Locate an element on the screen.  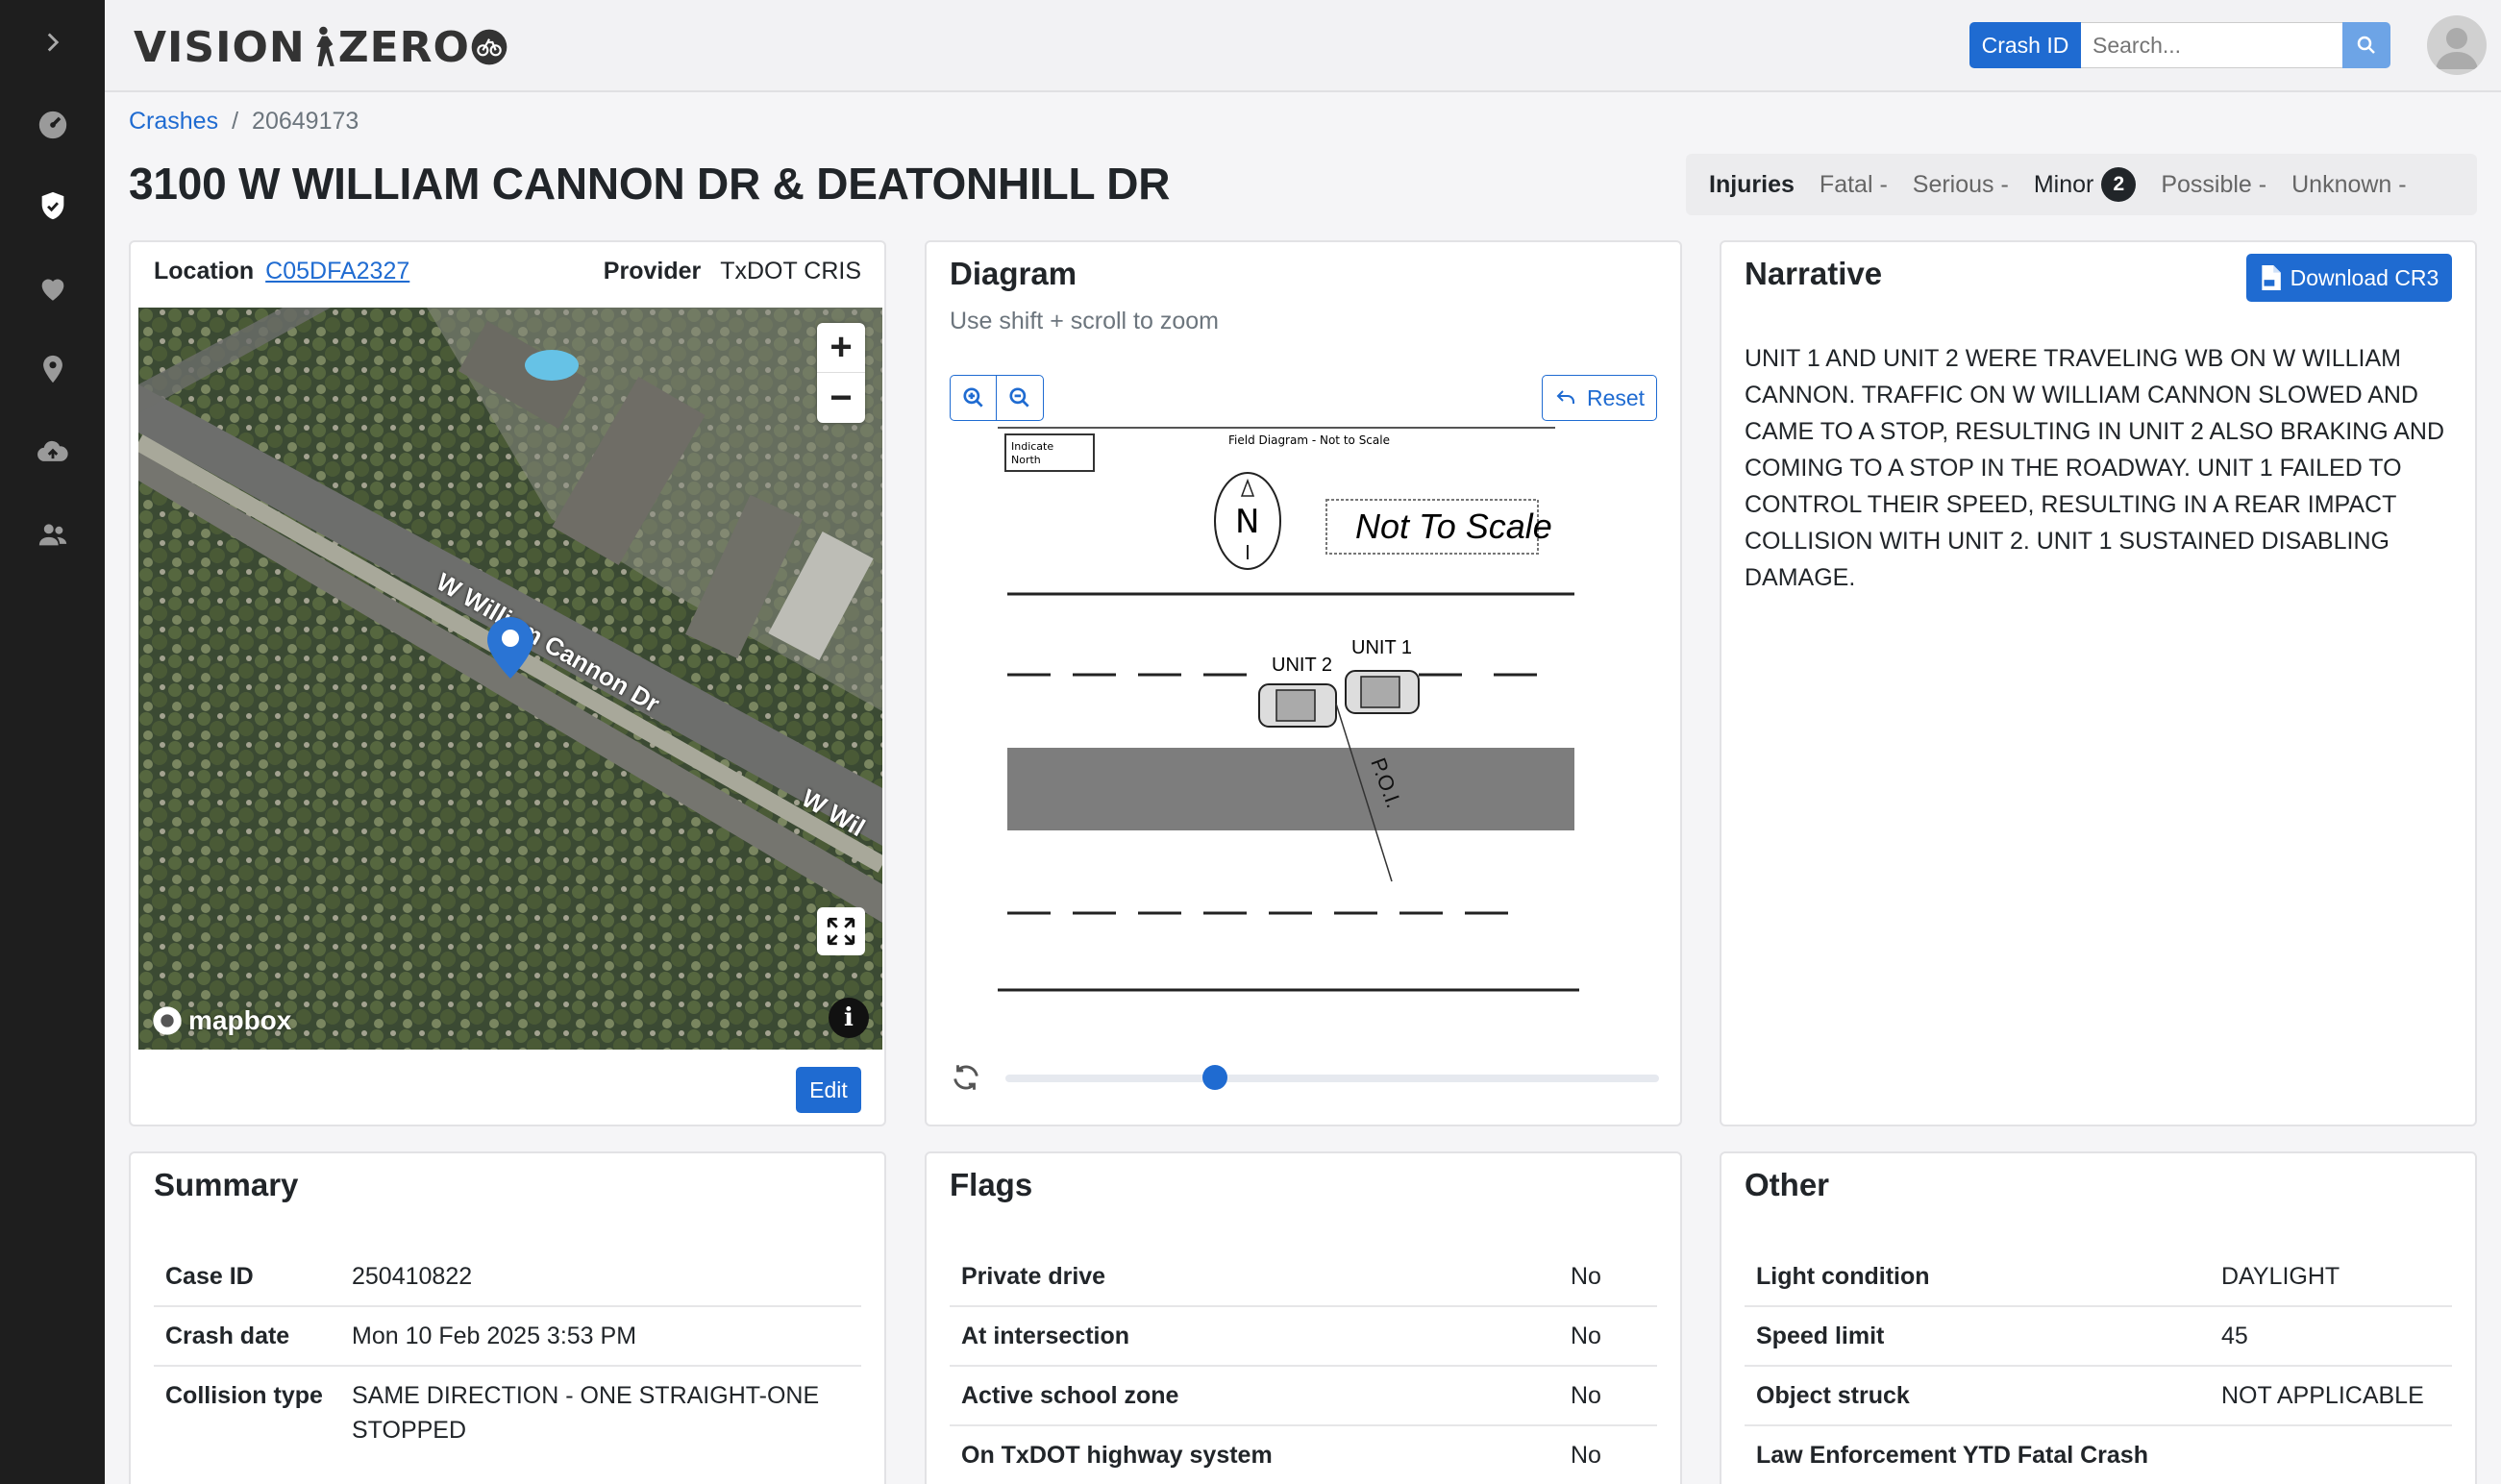
provider-label: Provider is located at coordinates (652, 271).